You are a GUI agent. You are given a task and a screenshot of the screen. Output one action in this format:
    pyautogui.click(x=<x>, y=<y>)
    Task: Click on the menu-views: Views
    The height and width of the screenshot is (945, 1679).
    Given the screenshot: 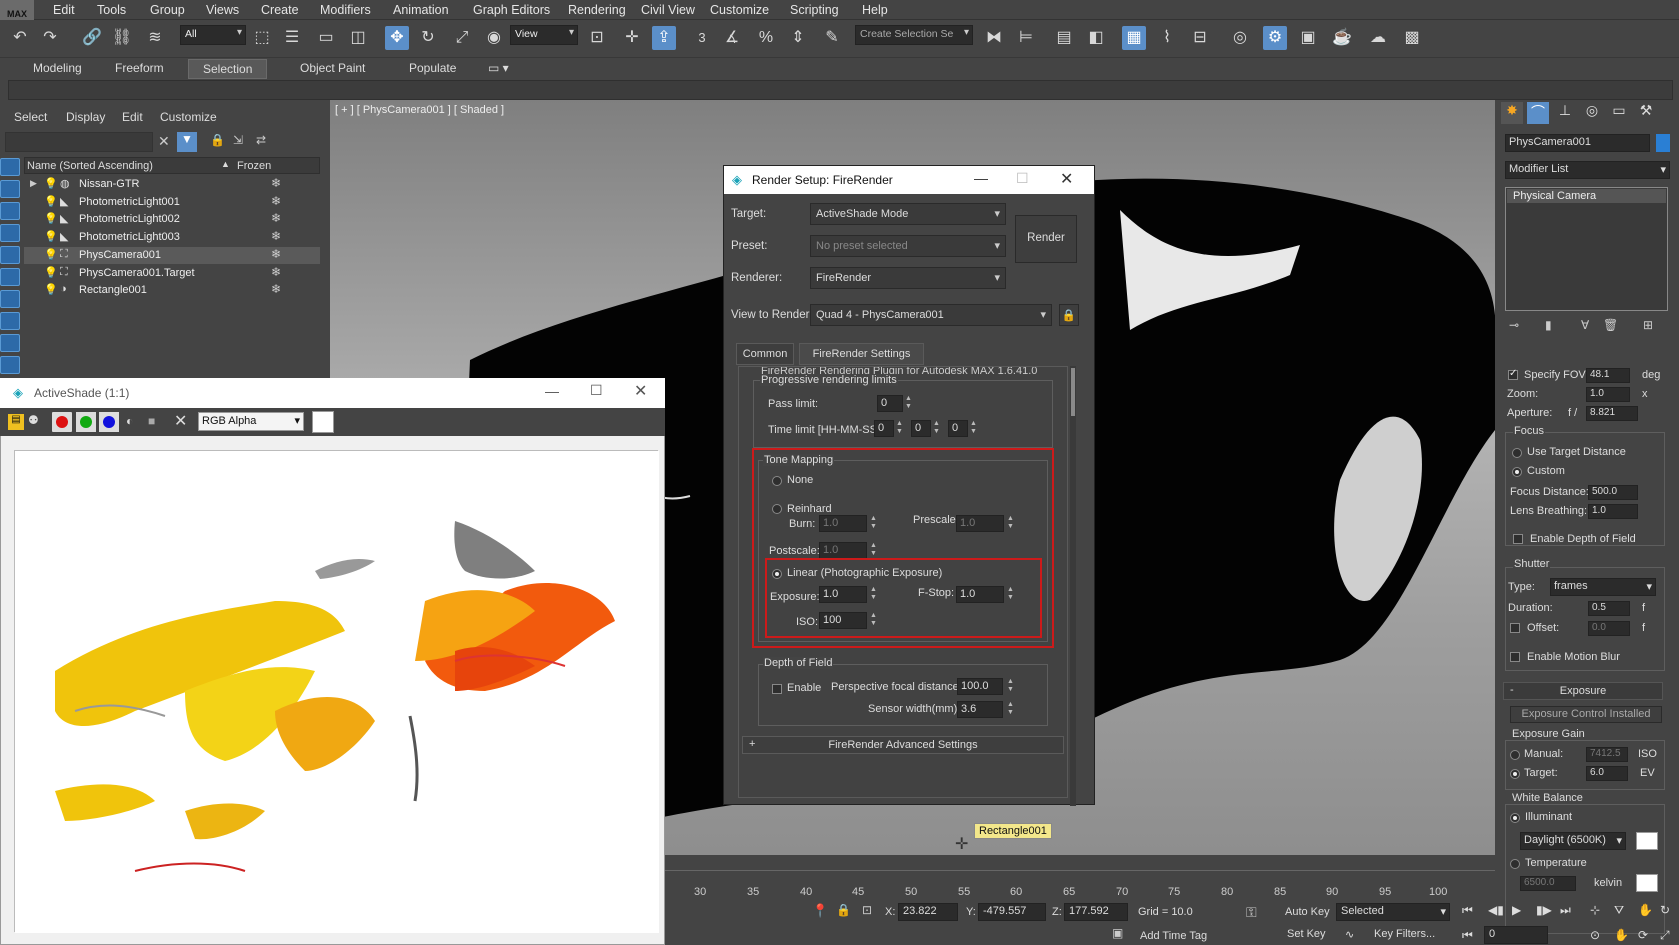 What is the action you would take?
    pyautogui.click(x=222, y=10)
    